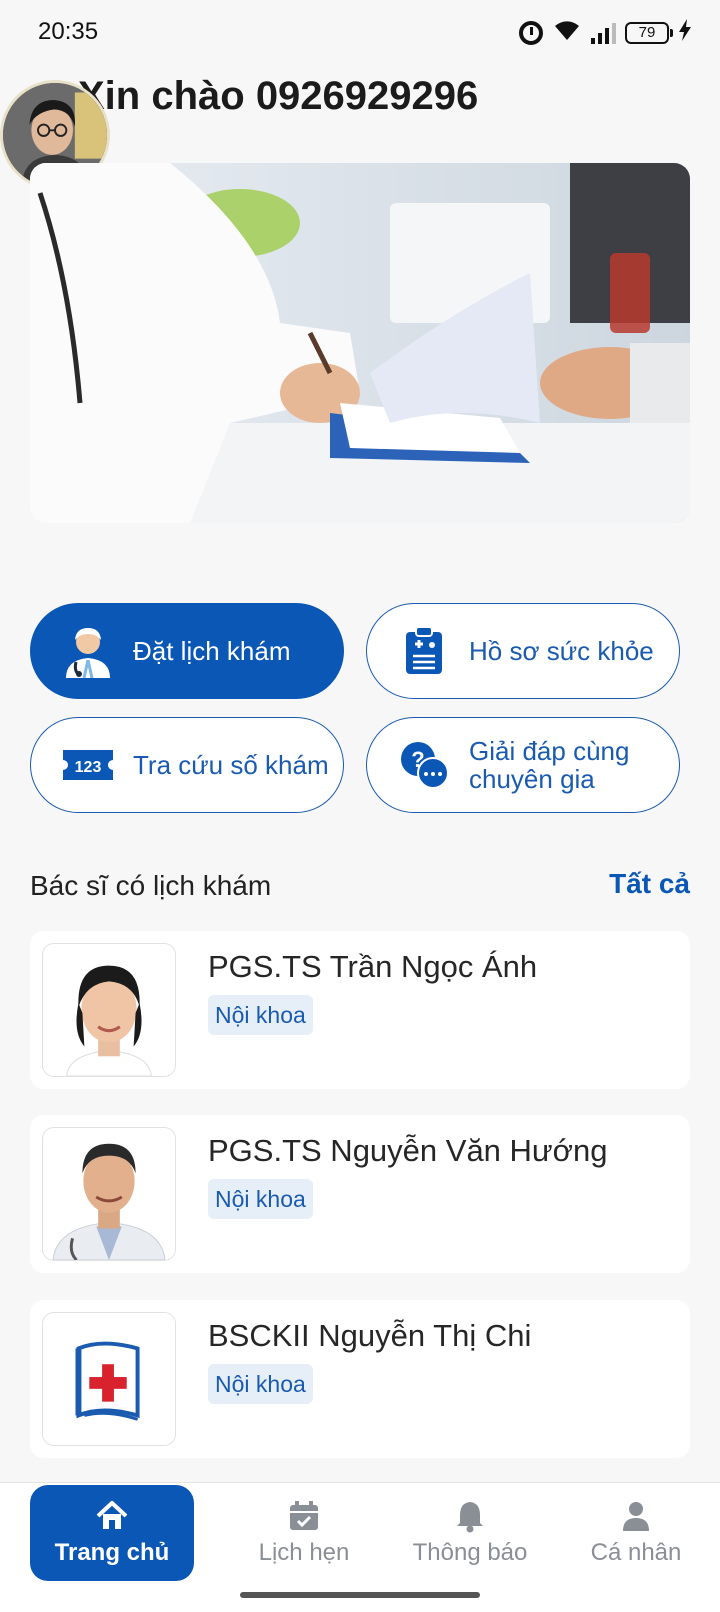 The image size is (720, 1612). I want to click on clipboard-icon, so click(424, 651).